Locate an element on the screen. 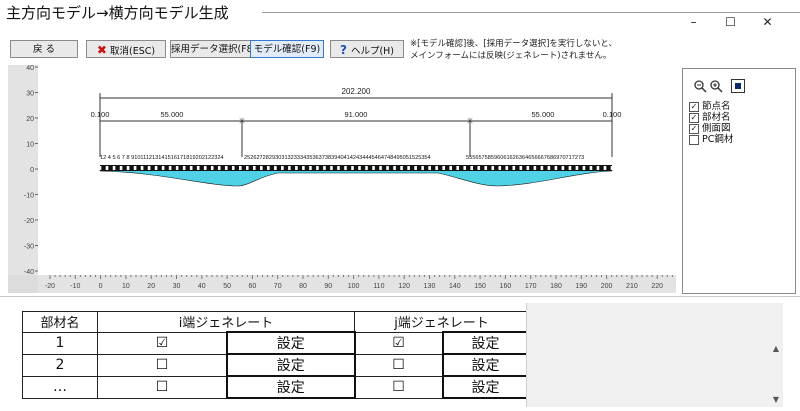  zoom-in-icon is located at coordinates (716, 86).